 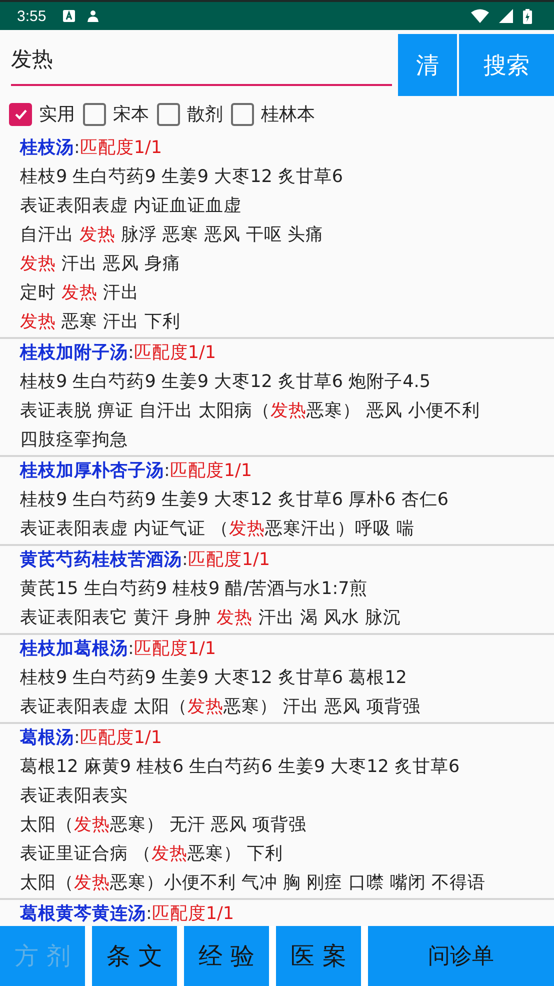 What do you see at coordinates (287, 471) in the screenshot?
I see `formula-heading: 桂枝加厚朴杏子汤:匹配度1/1` at bounding box center [287, 471].